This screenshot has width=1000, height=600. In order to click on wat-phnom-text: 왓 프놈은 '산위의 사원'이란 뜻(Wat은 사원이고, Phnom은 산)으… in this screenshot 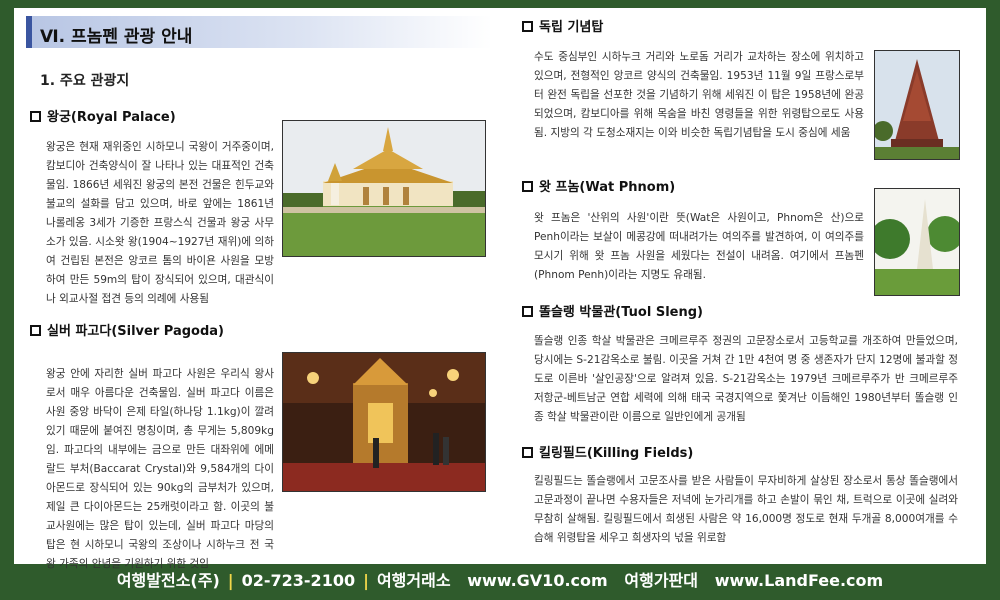, I will do `click(699, 246)`.